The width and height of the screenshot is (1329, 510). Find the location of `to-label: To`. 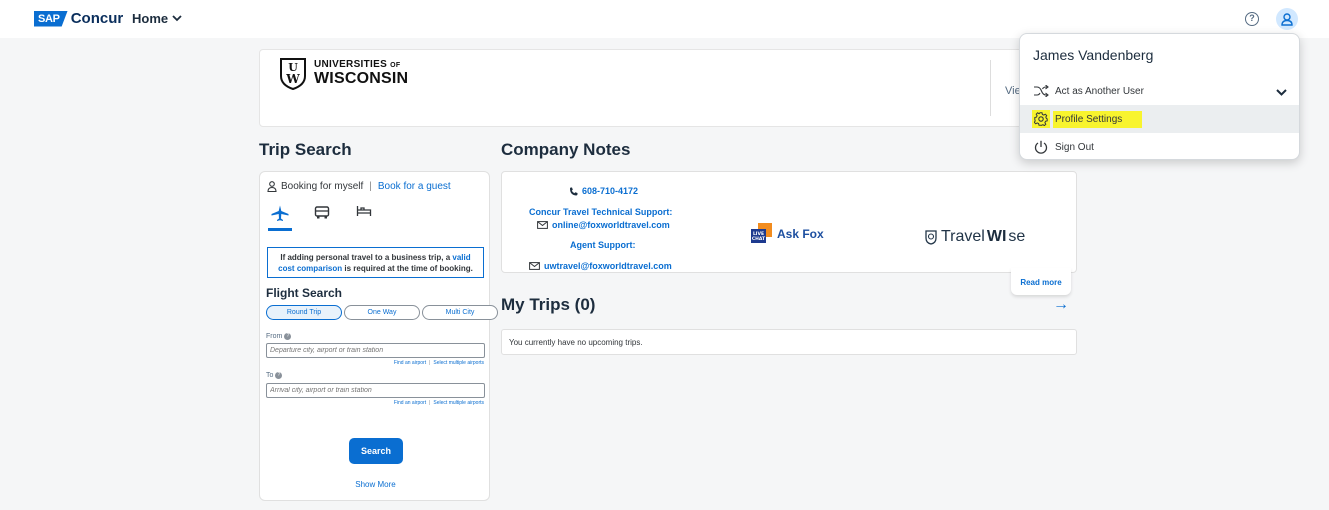

to-label: To is located at coordinates (270, 375).